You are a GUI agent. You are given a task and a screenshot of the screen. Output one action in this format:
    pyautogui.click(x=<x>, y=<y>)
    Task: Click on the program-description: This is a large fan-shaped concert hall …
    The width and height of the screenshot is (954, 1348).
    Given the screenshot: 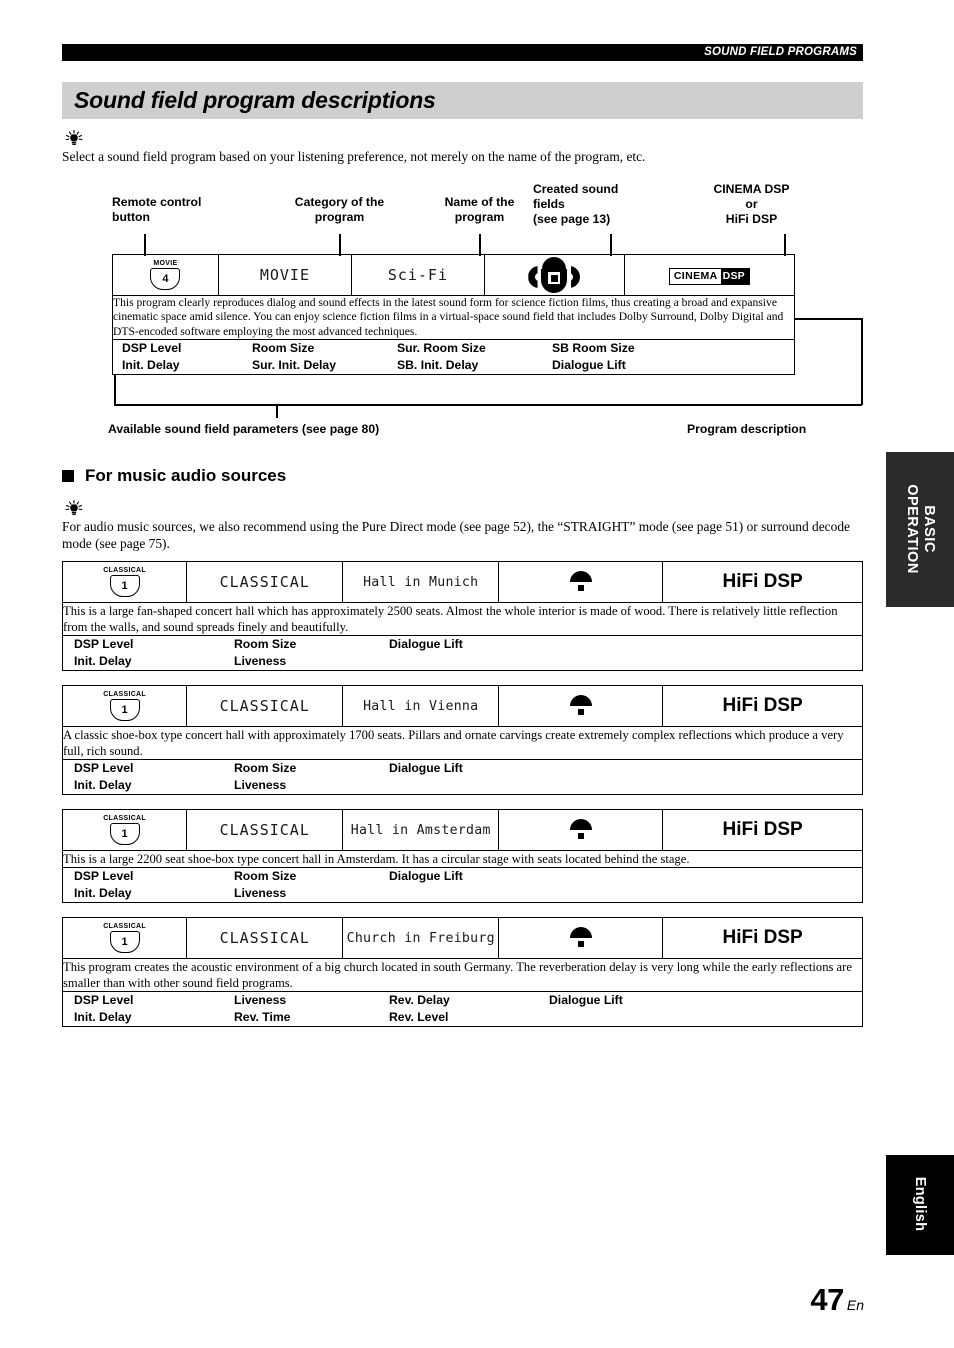 What is the action you would take?
    pyautogui.click(x=462, y=619)
    